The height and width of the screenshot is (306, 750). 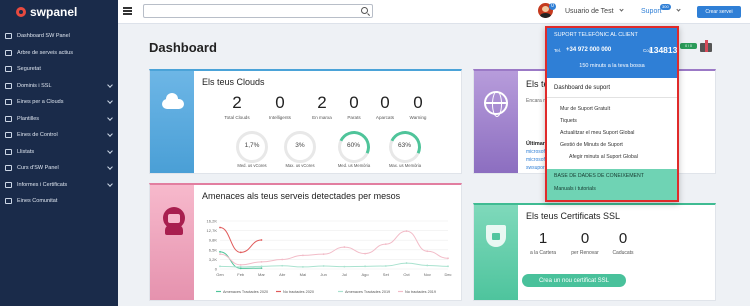 I want to click on community-icon, so click(x=8, y=201).